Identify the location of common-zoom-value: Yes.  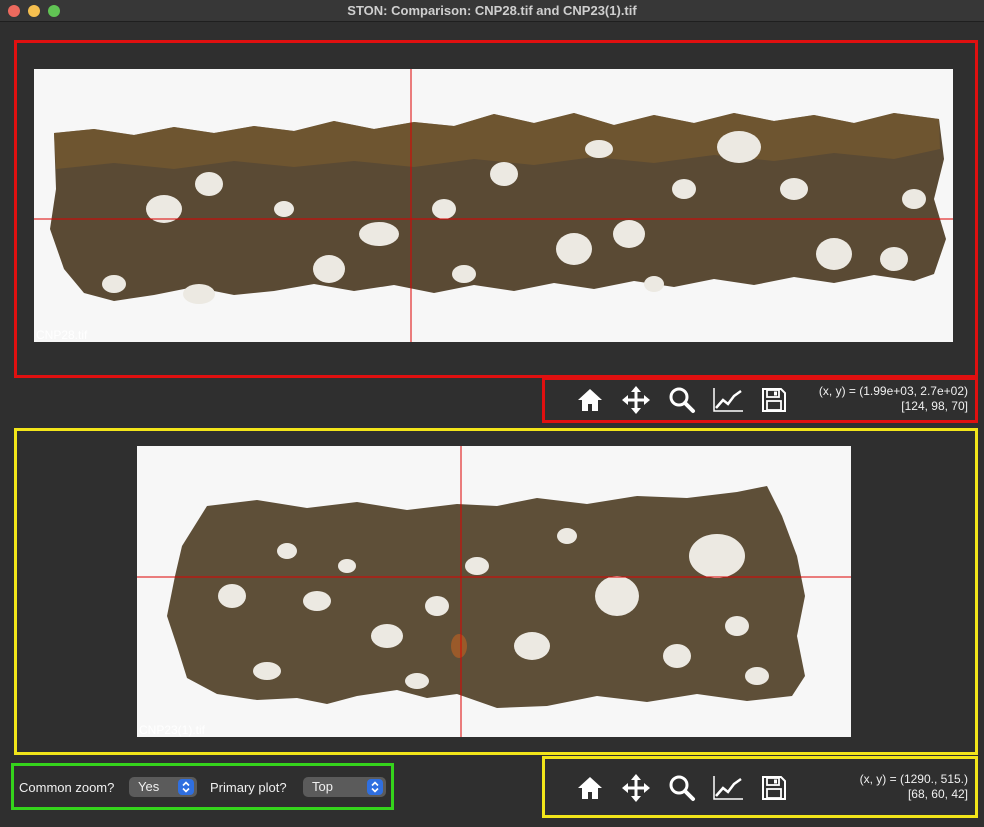
(149, 786).